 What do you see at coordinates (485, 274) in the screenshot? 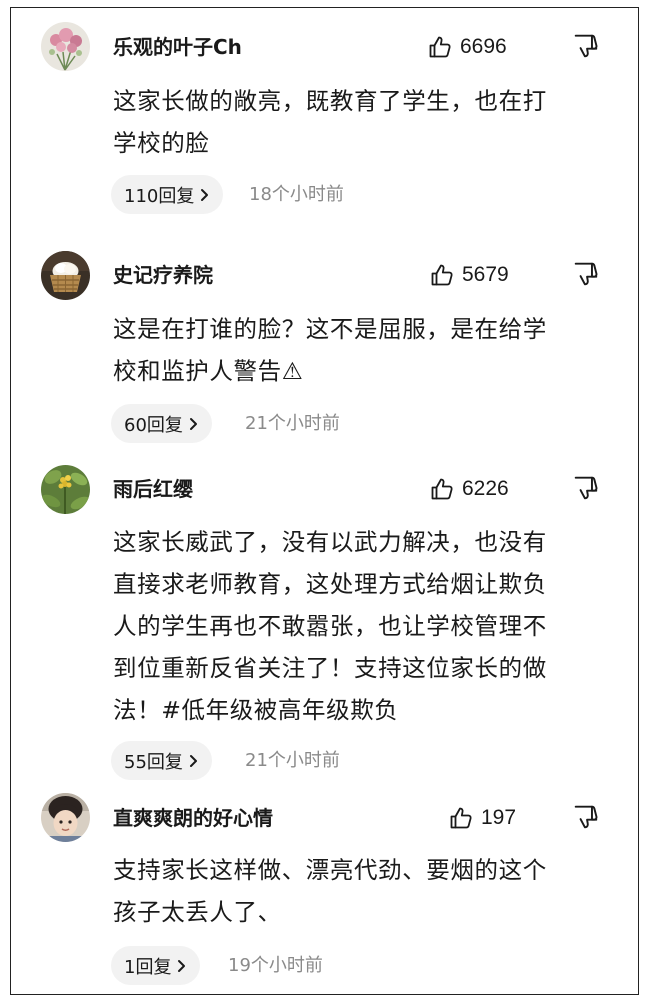
I see `like-count: 5679` at bounding box center [485, 274].